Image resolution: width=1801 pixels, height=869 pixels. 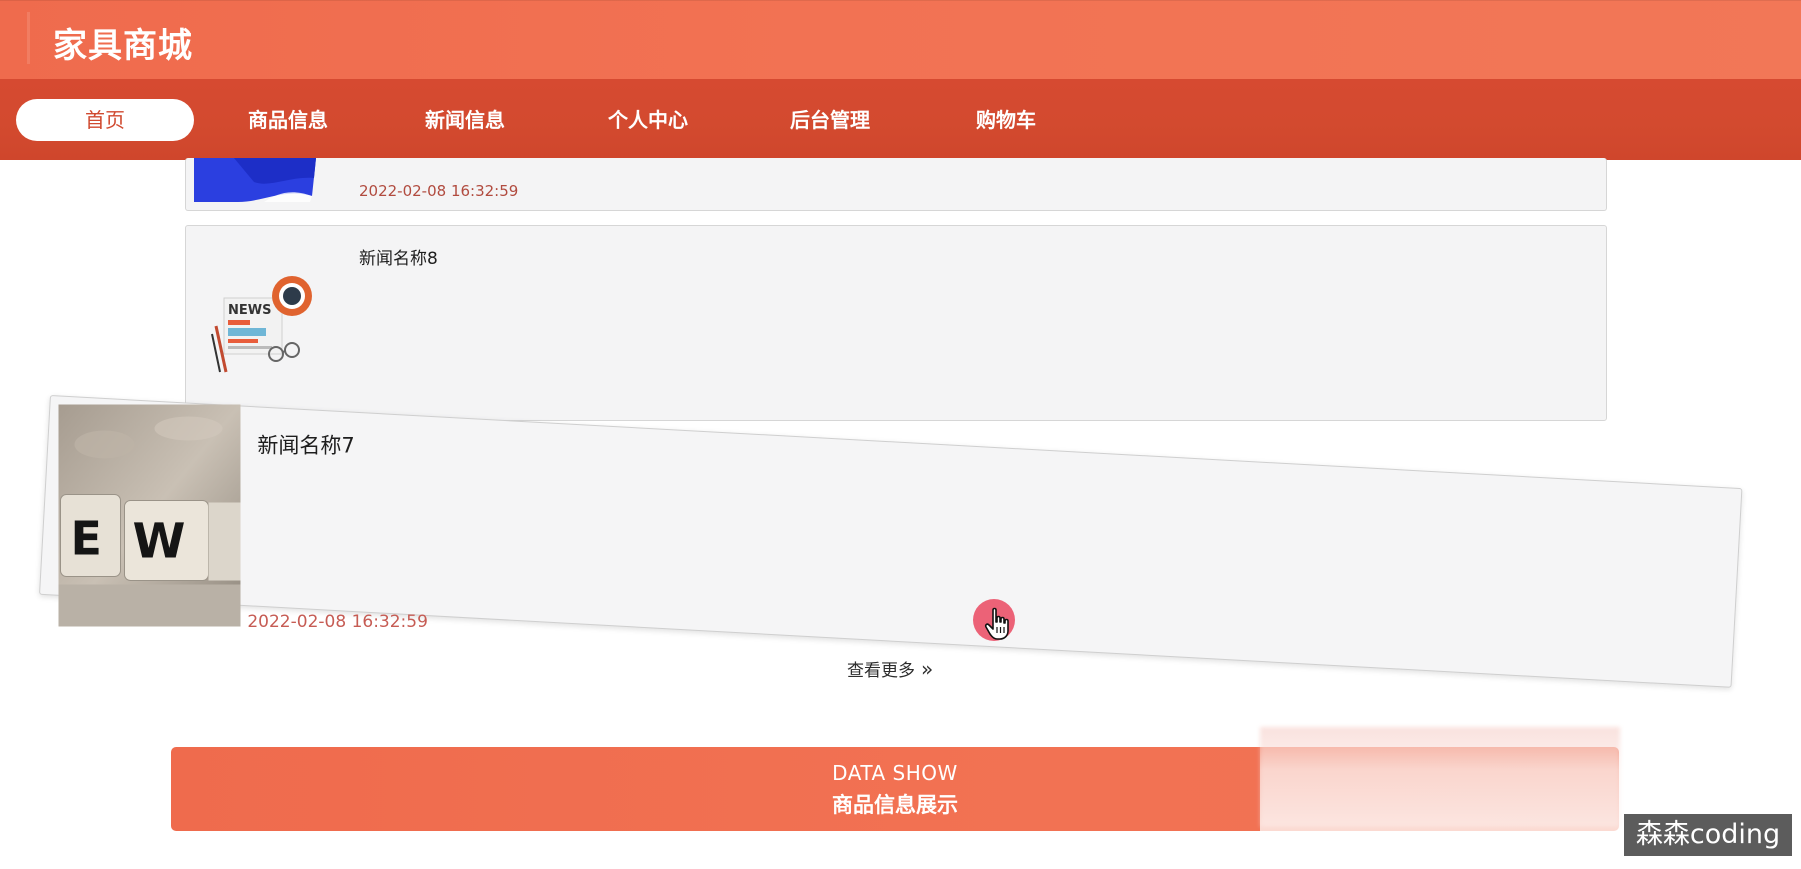 What do you see at coordinates (830, 863) in the screenshot?
I see `next-section-preview` at bounding box center [830, 863].